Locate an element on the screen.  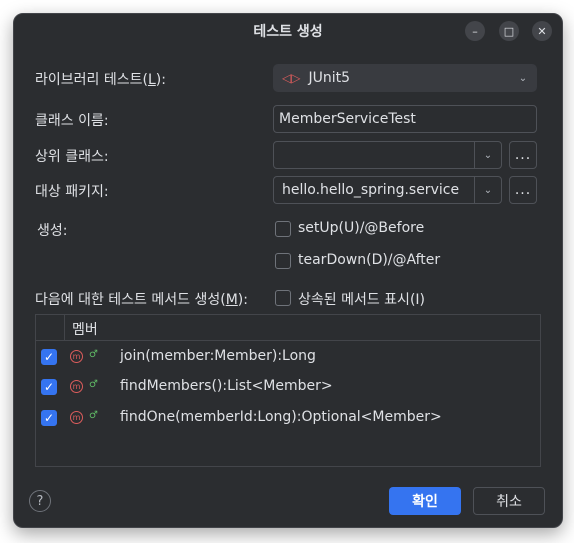
generate-methods-label: 다음에 대한 테스트 메서드 생성(M): is located at coordinates (141, 300).